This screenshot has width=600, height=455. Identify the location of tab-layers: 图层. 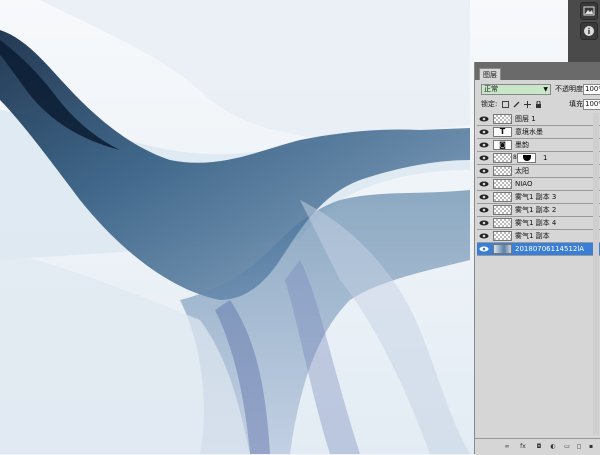
(490, 74).